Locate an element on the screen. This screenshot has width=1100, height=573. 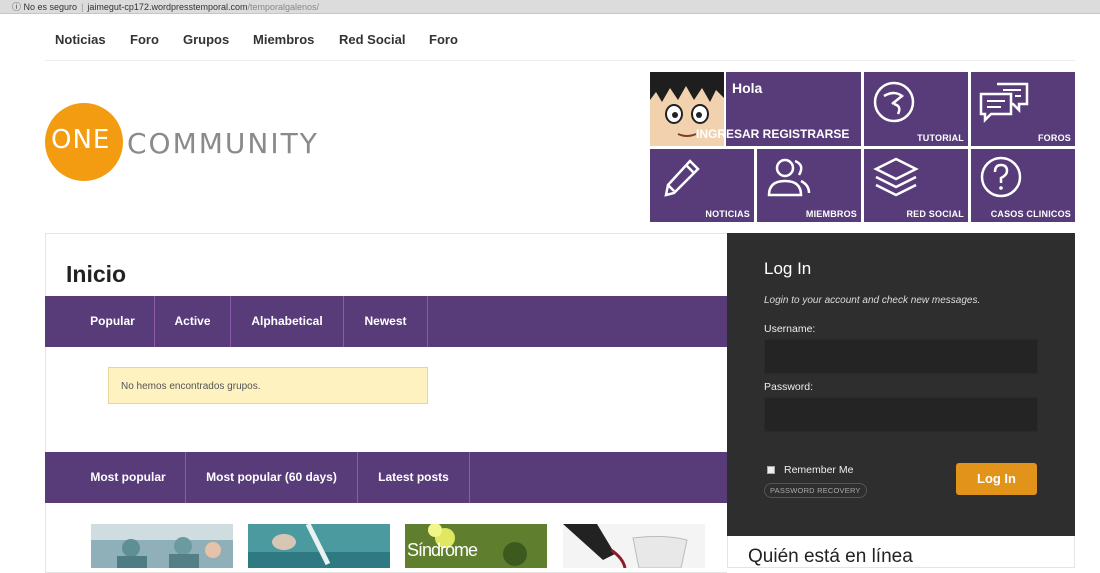
password-recovery-link: PASSWORD RECOVERY is located at coordinates (815, 490).